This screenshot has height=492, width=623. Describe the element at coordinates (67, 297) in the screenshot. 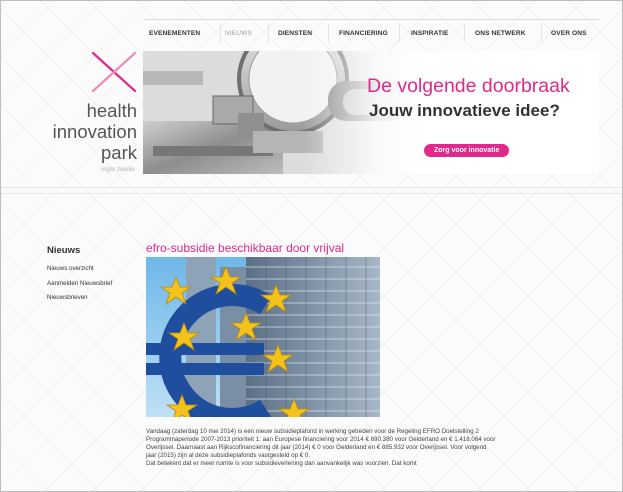

I see `sidebar-link-nieuwsbrieven: Nieuwsbrieven` at that location.